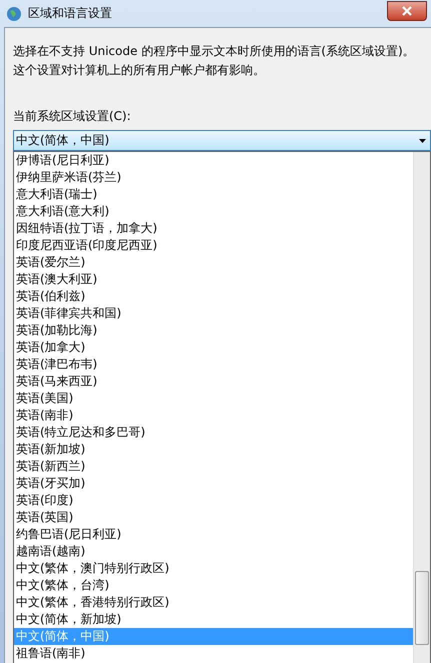 This screenshot has width=431, height=663. I want to click on dropdown-option: 越南语(越南), so click(213, 551).